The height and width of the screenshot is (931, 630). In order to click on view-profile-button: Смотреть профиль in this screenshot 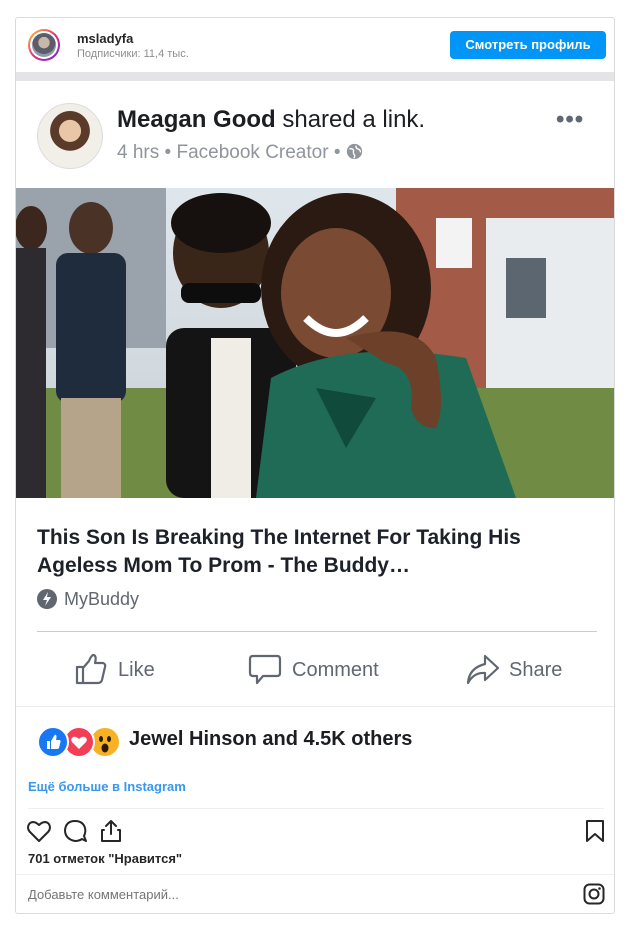, I will do `click(528, 45)`.